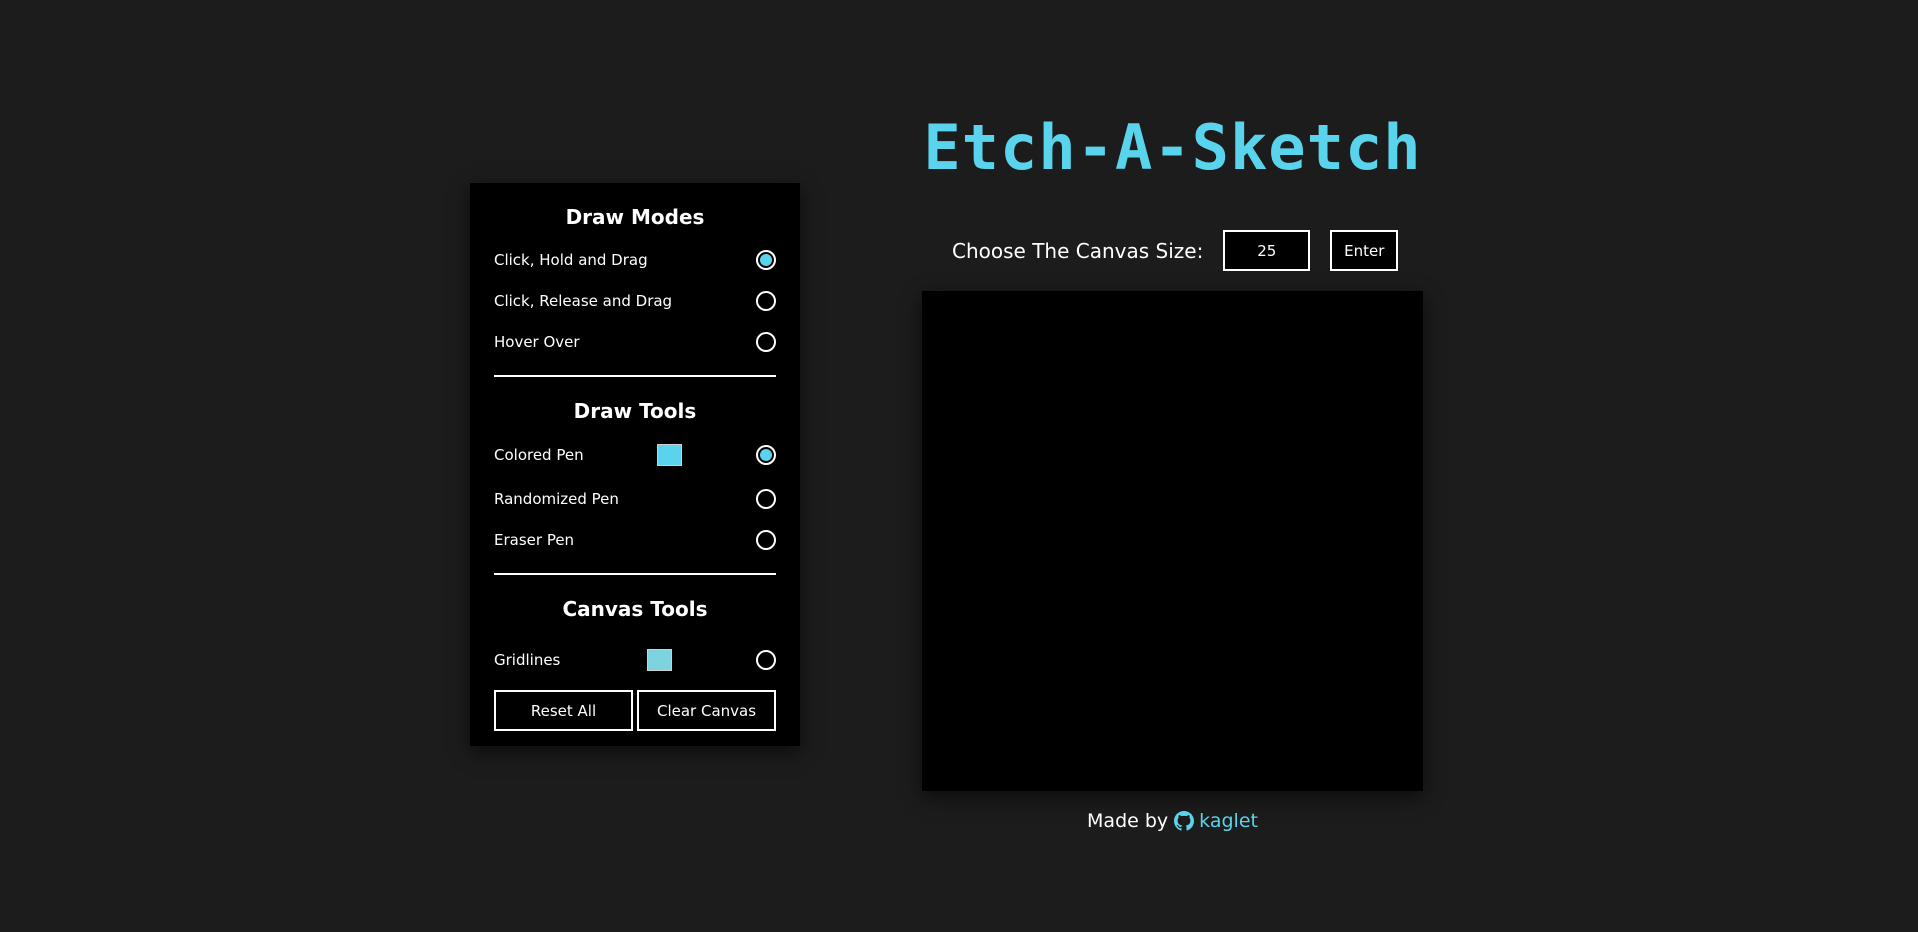  Describe the element at coordinates (766, 454) in the screenshot. I see `draw-tool-radio-colored-pen` at that location.